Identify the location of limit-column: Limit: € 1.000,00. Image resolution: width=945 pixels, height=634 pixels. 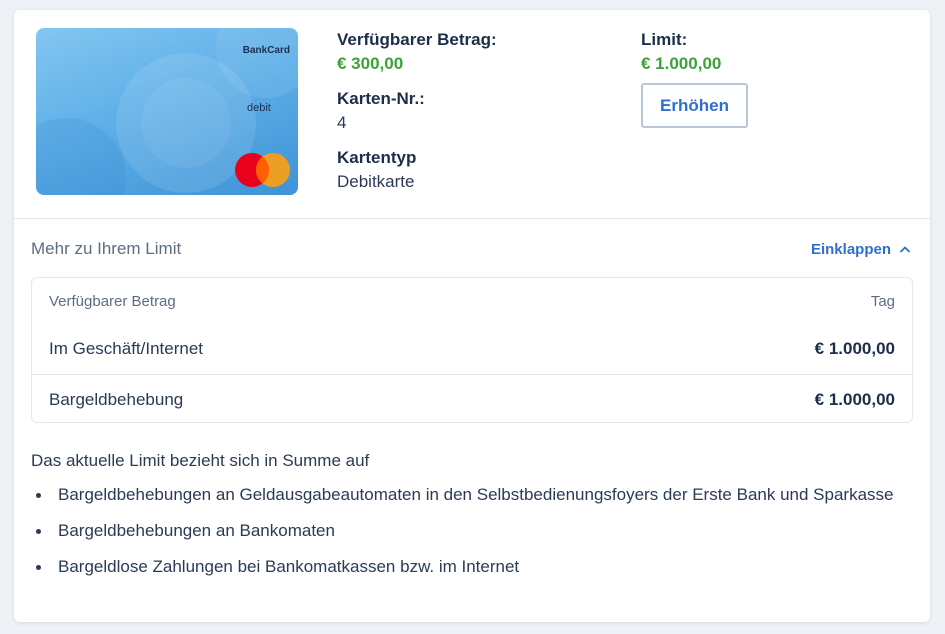
(681, 52).